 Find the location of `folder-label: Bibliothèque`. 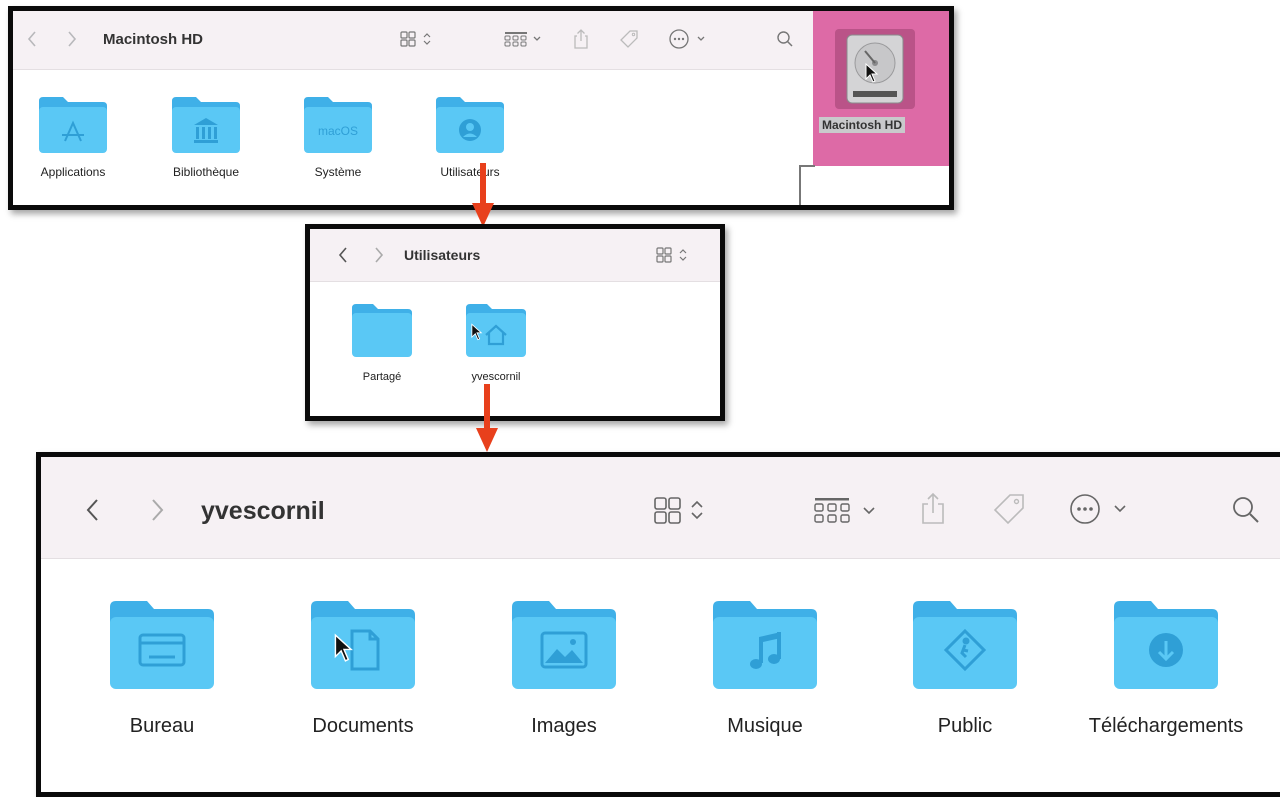

folder-label: Bibliothèque is located at coordinates (206, 172).